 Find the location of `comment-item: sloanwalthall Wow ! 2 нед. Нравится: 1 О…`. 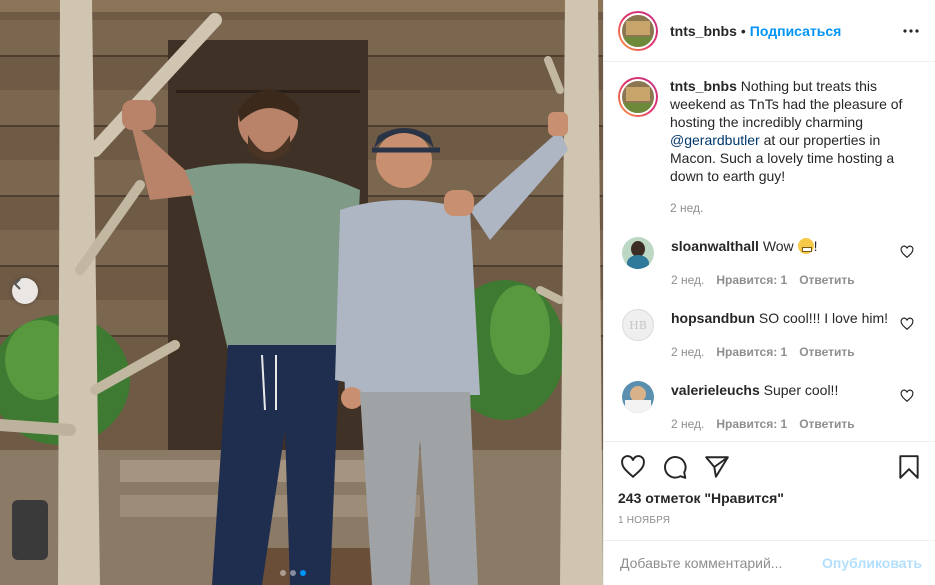

comment-item: sloanwalthall Wow ! 2 нед. Нравится: 1 О… is located at coordinates (770, 263).